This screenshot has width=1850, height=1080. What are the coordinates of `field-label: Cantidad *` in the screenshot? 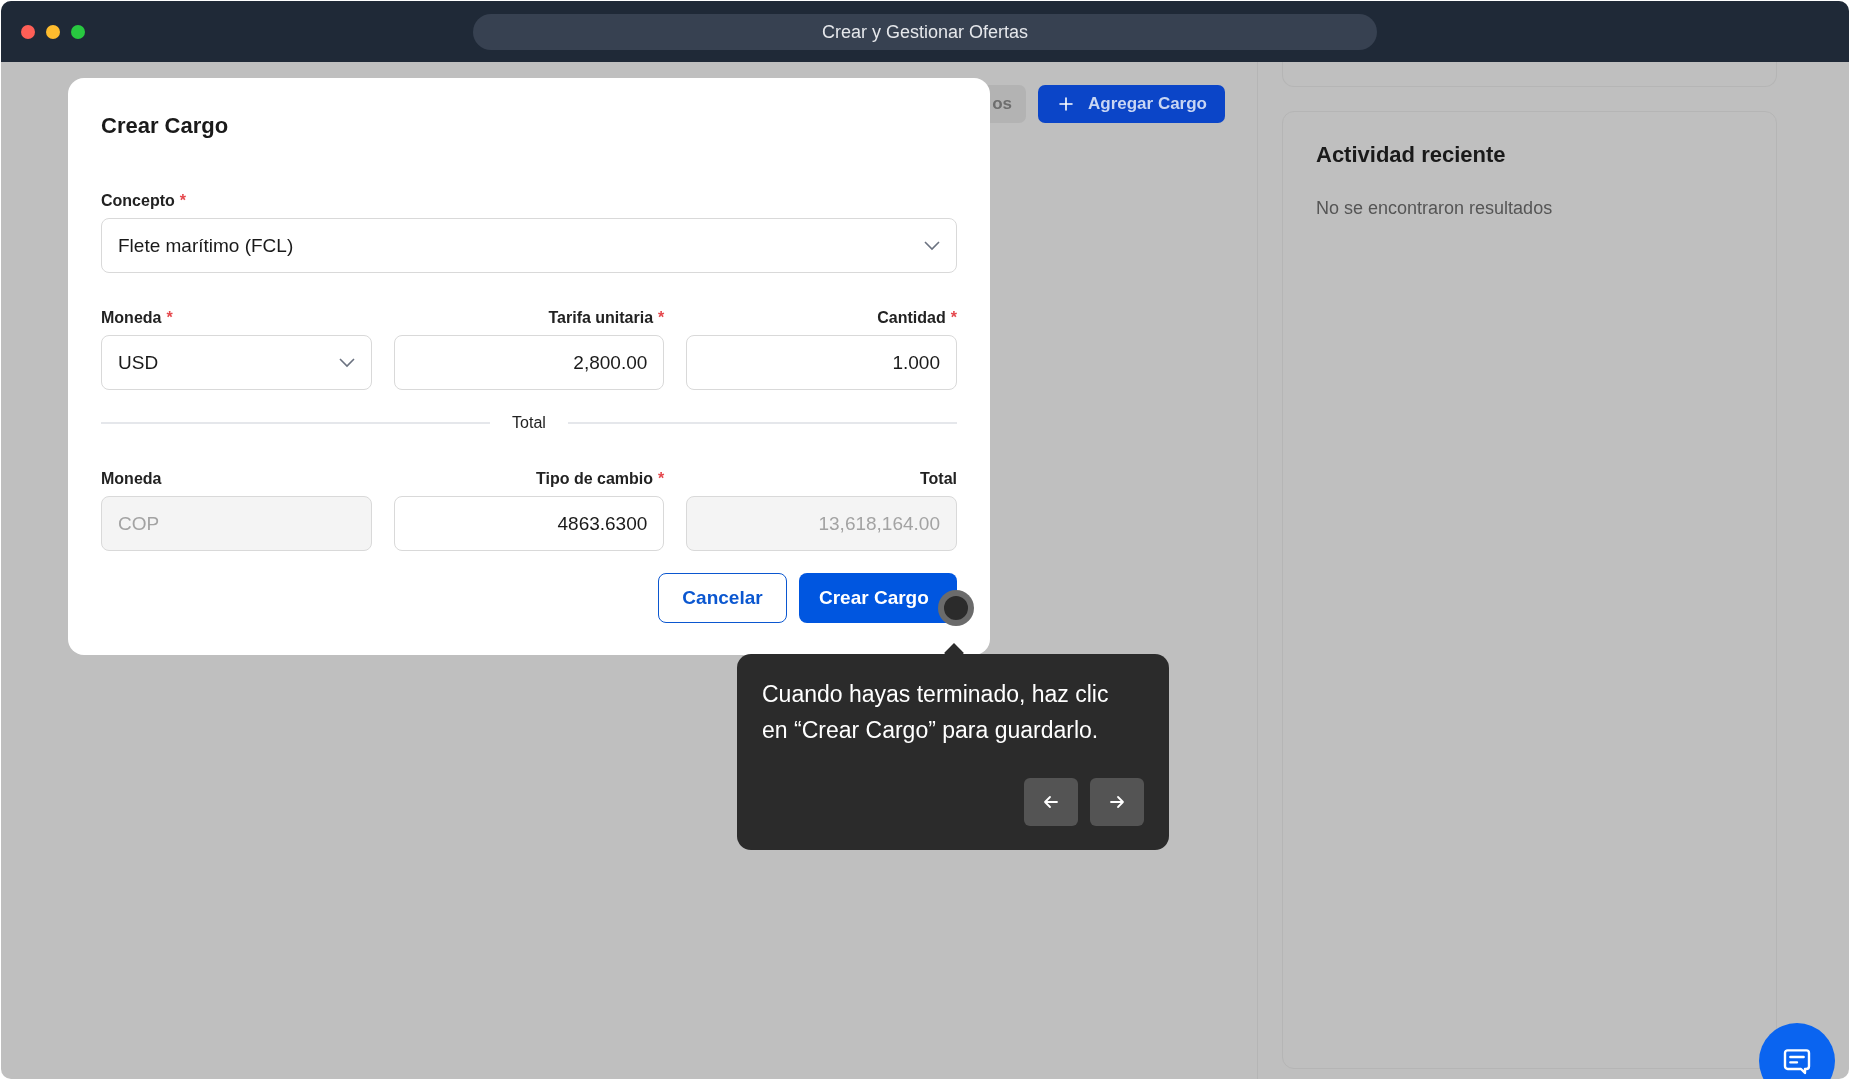 It's located at (916, 318).